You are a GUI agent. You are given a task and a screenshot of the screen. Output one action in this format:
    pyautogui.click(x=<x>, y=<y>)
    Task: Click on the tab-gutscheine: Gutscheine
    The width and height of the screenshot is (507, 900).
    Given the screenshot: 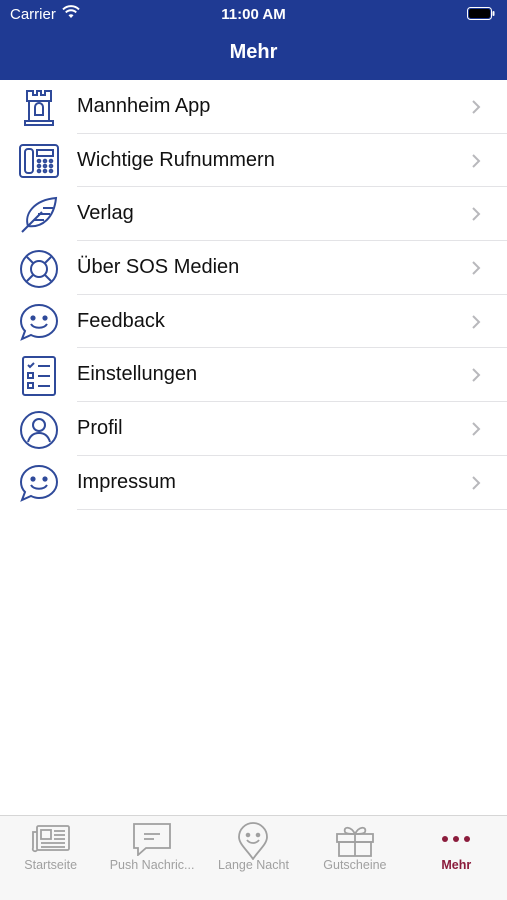 What is the action you would take?
    pyautogui.click(x=354, y=858)
    